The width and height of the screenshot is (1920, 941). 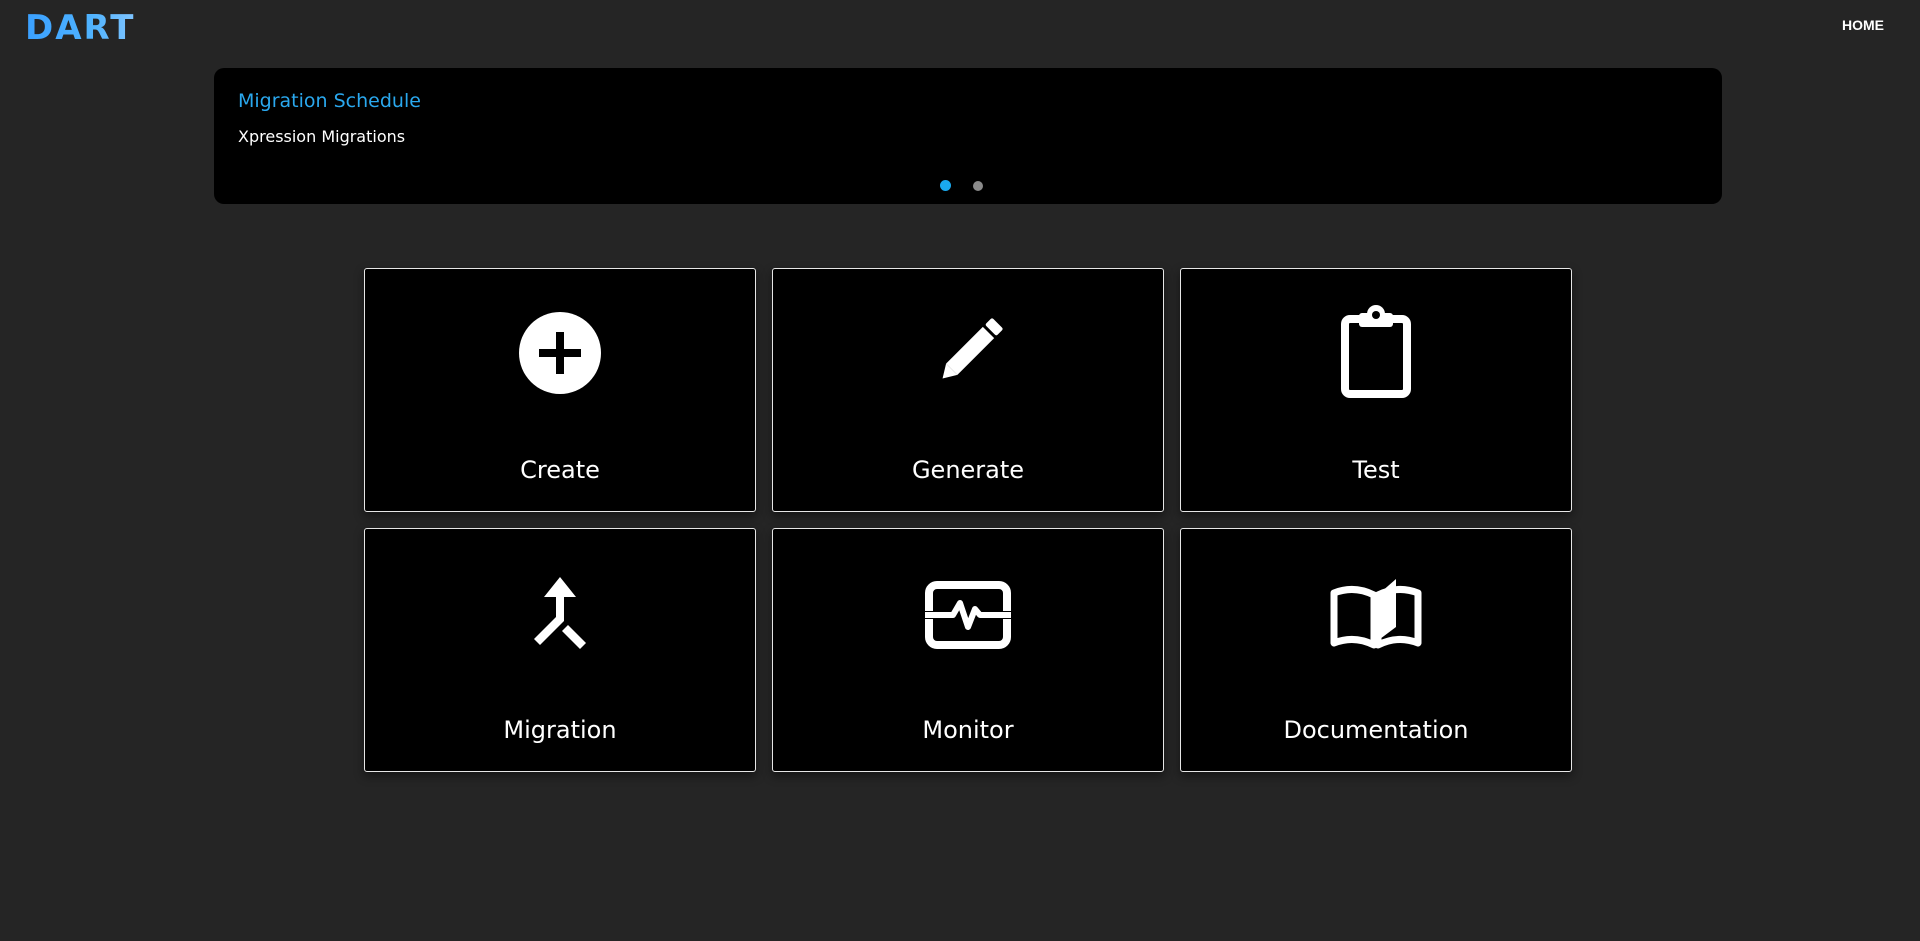 I want to click on carousel-slide-title: Migration Schedule, so click(x=329, y=101).